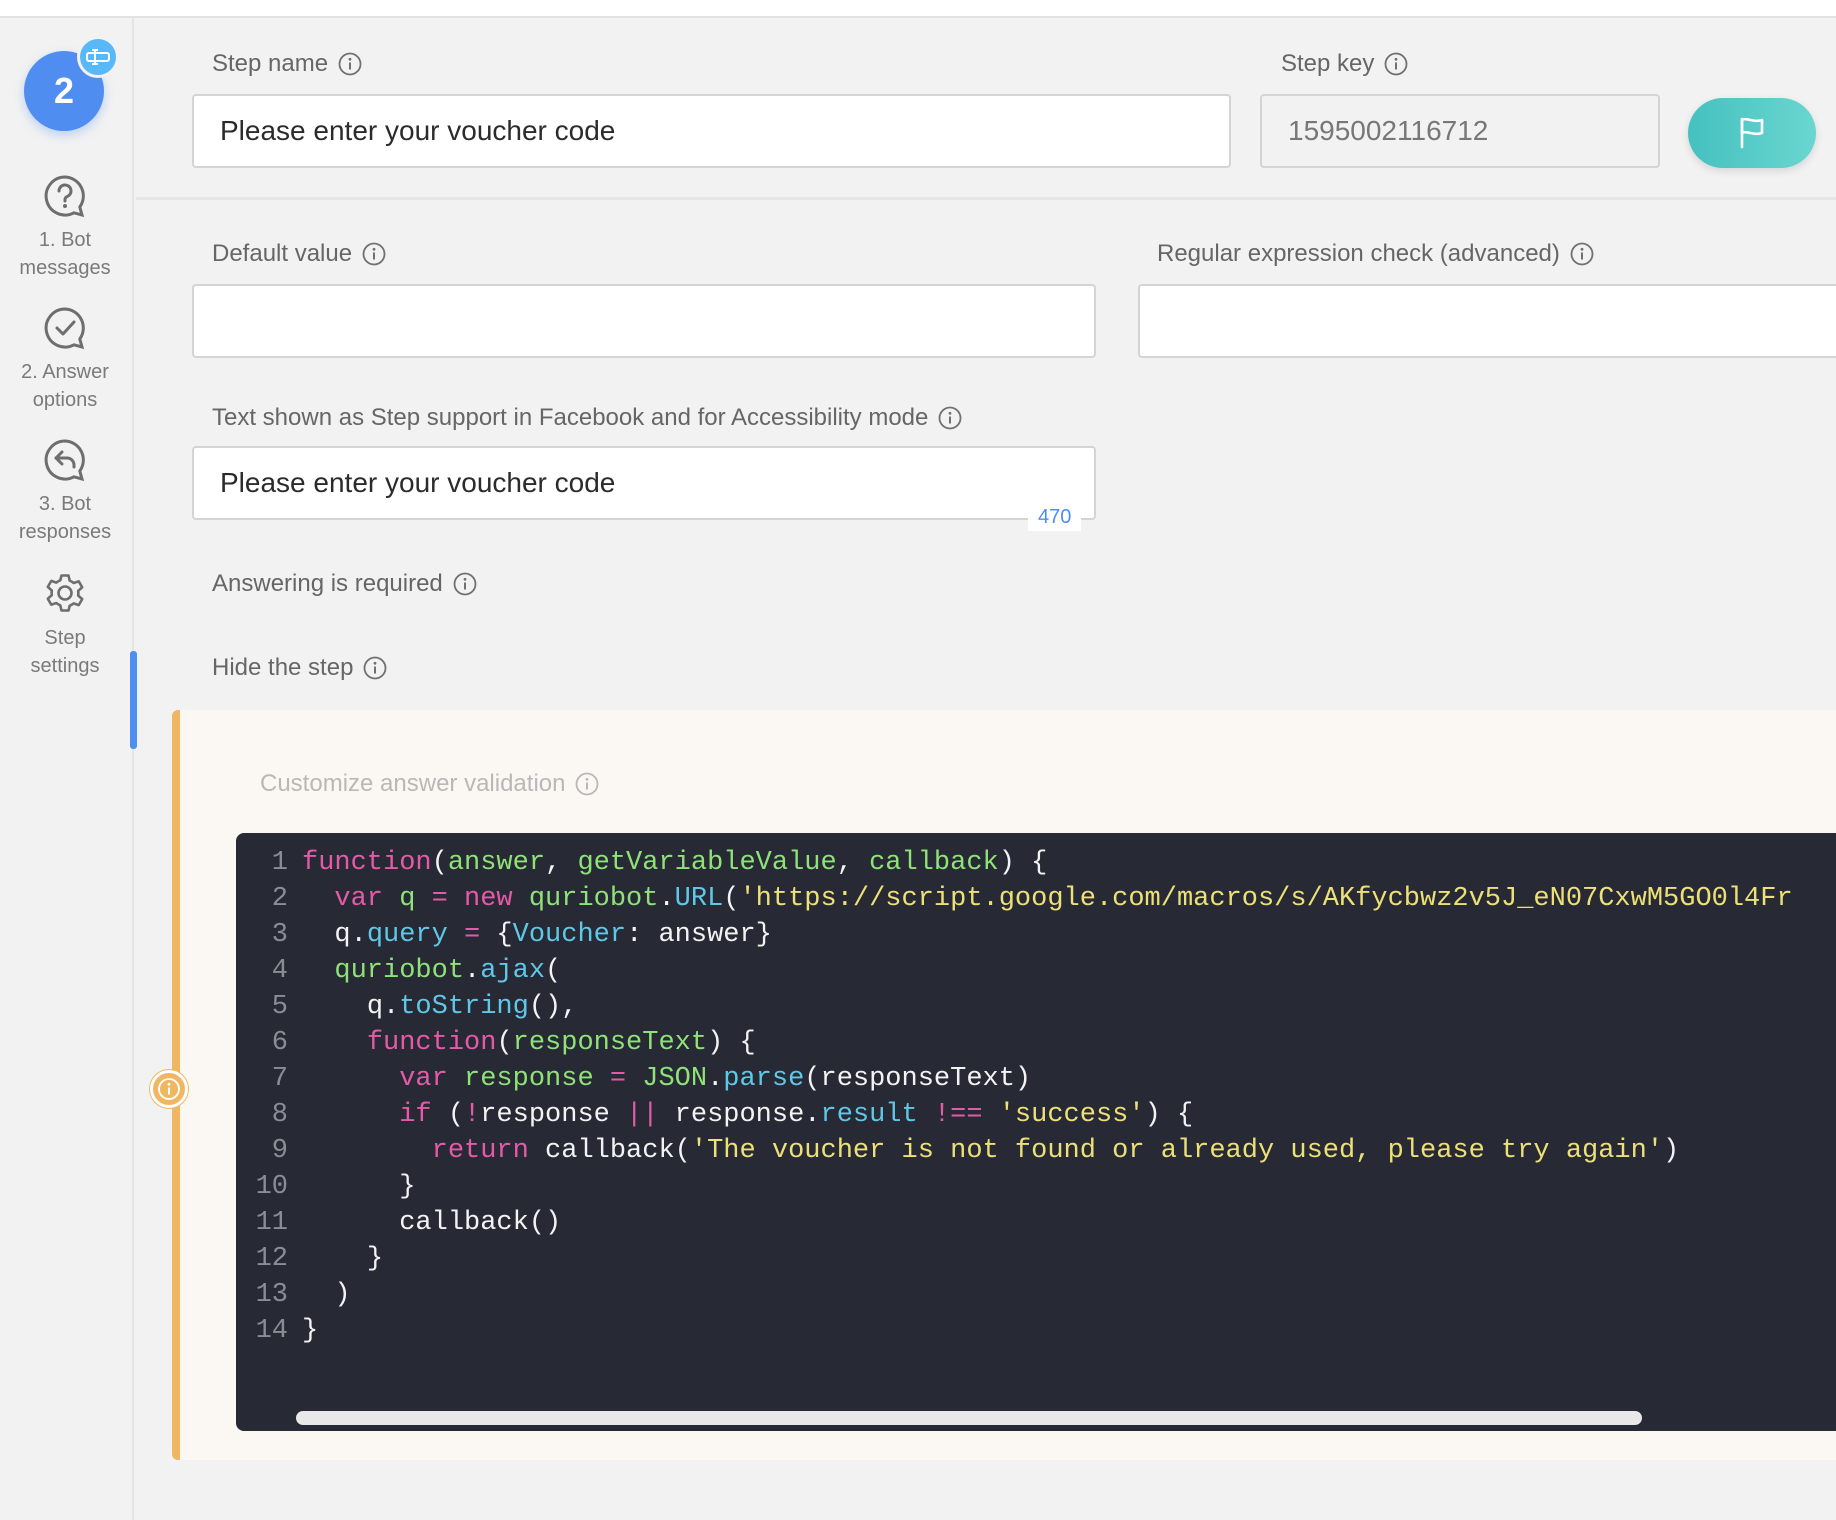 Image resolution: width=1836 pixels, height=1520 pixels. What do you see at coordinates (496, 863) in the screenshot?
I see `code-token: answer` at bounding box center [496, 863].